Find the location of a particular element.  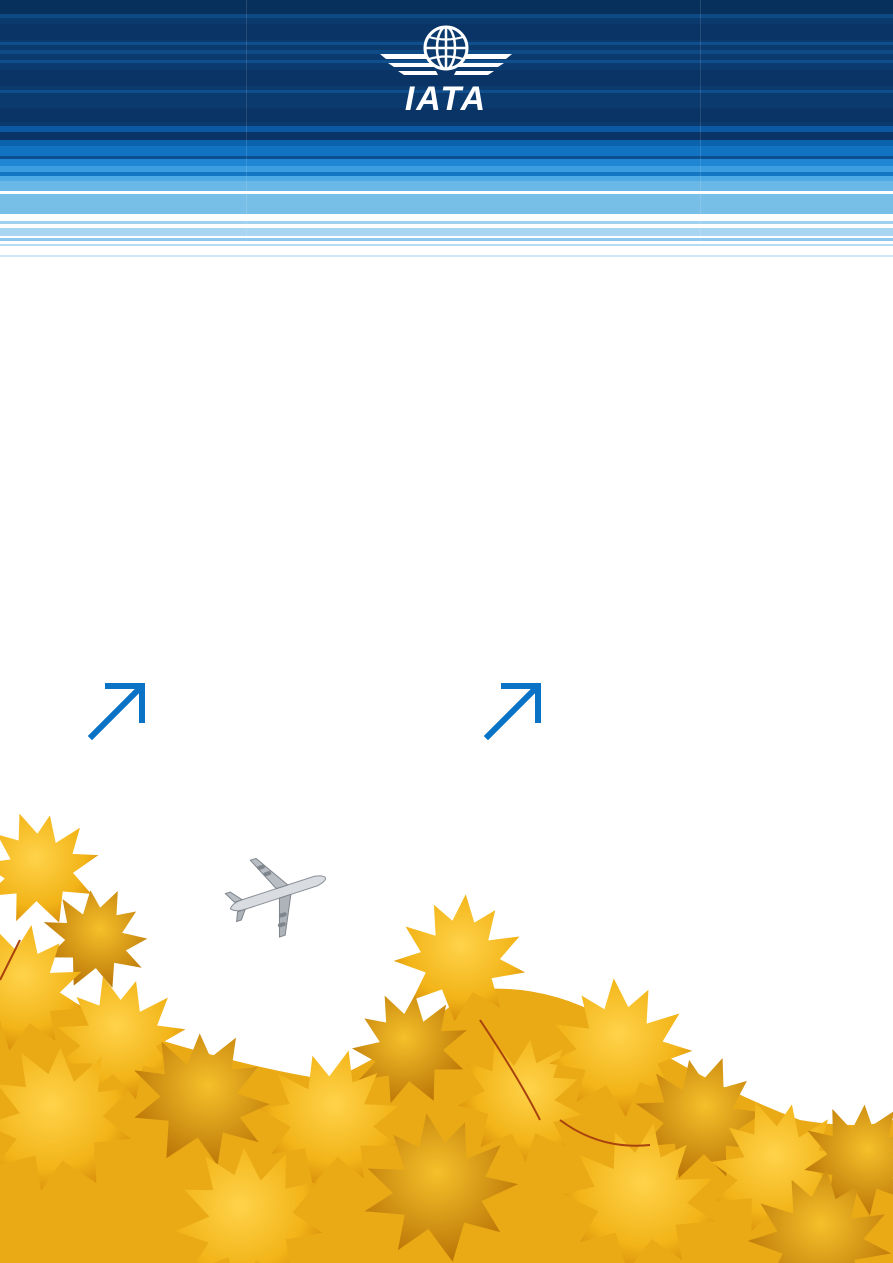

iata-logo: IATA is located at coordinates (446, 70).